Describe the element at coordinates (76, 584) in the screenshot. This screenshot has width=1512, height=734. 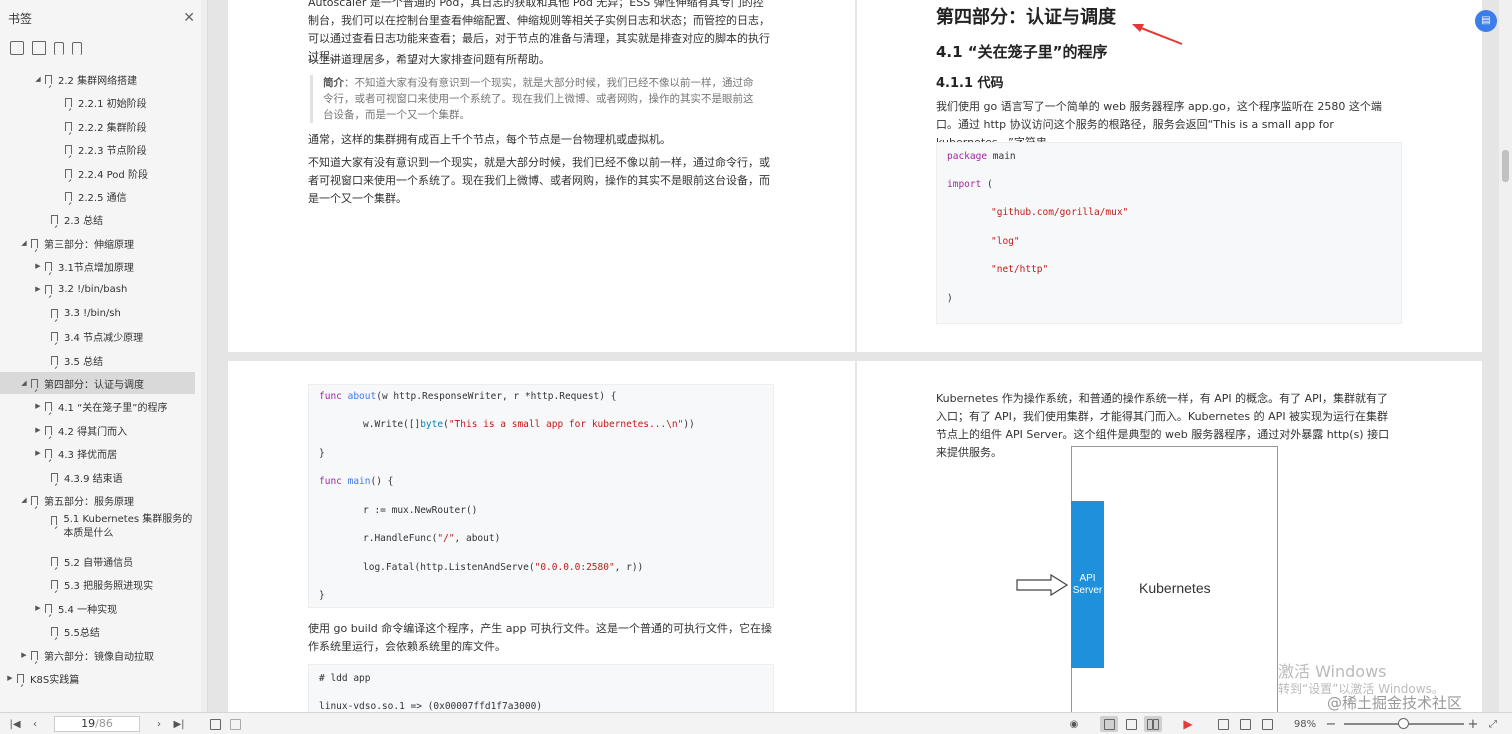
I see `sidebar-item: 5.3 把服务照进现实` at that location.